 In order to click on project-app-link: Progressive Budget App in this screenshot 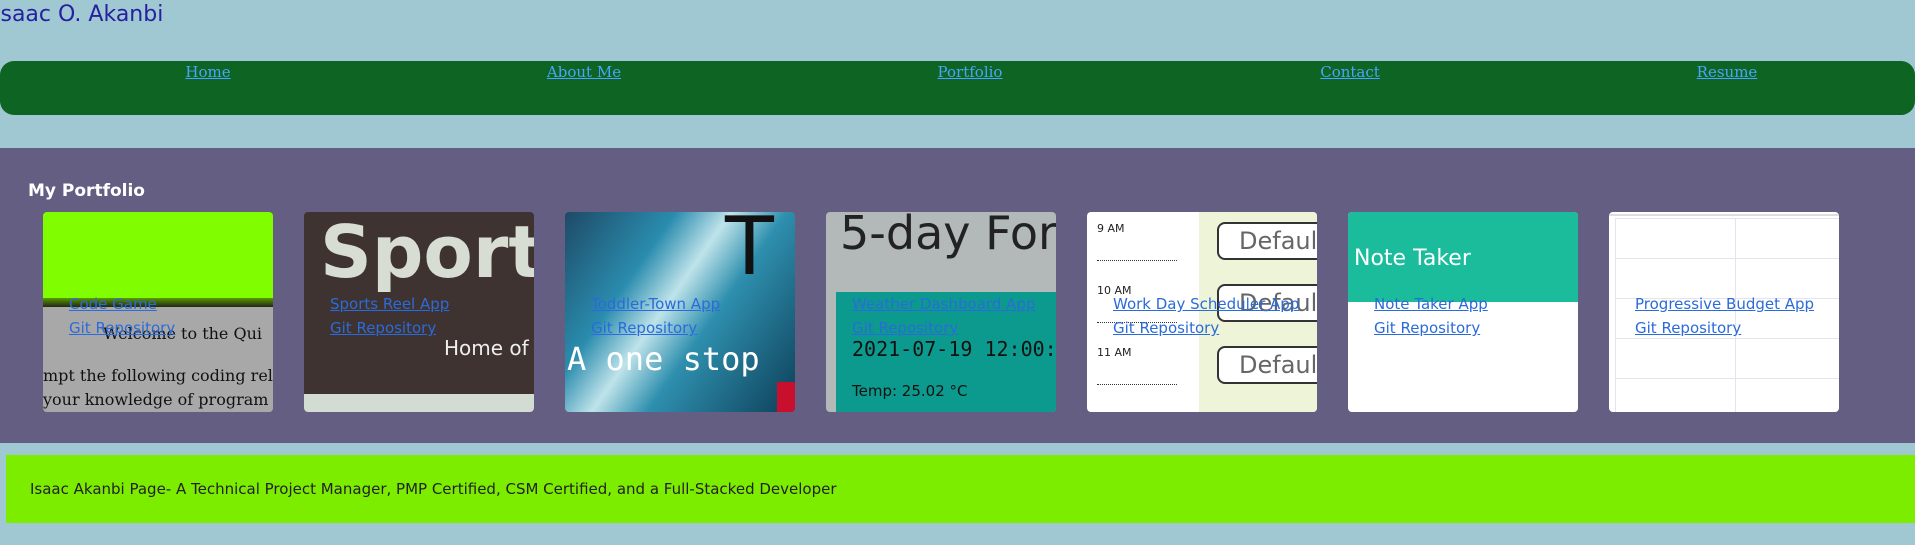, I will do `click(1724, 304)`.